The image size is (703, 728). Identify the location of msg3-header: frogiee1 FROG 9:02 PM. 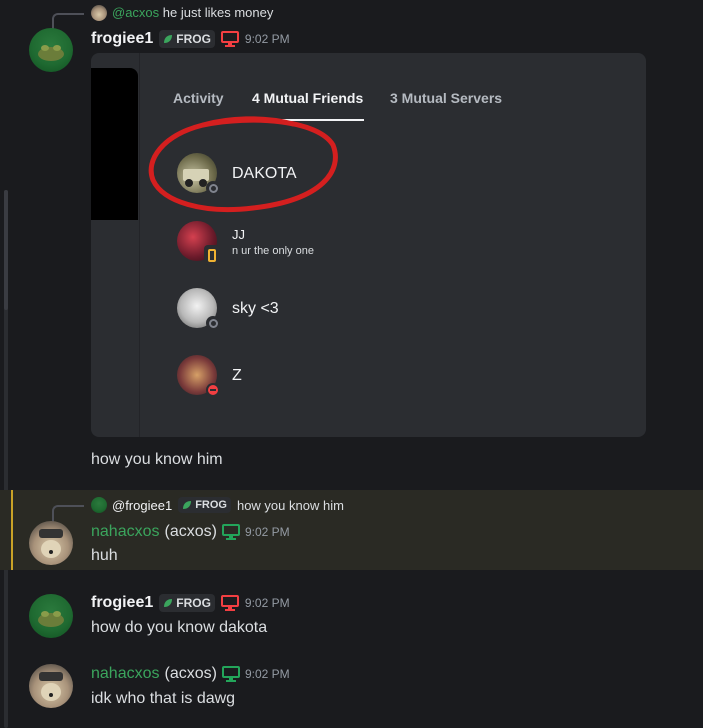
(190, 603).